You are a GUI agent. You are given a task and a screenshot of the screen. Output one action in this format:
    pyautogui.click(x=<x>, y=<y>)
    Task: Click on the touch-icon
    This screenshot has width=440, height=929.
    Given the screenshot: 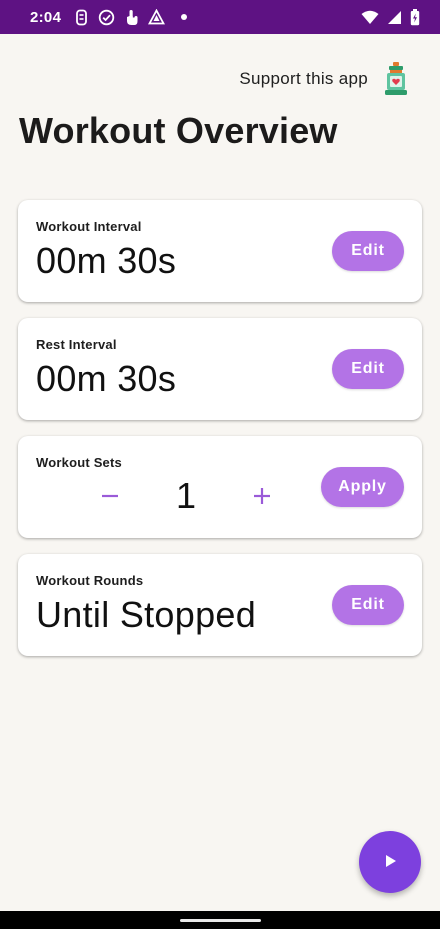 What is the action you would take?
    pyautogui.click(x=131, y=17)
    